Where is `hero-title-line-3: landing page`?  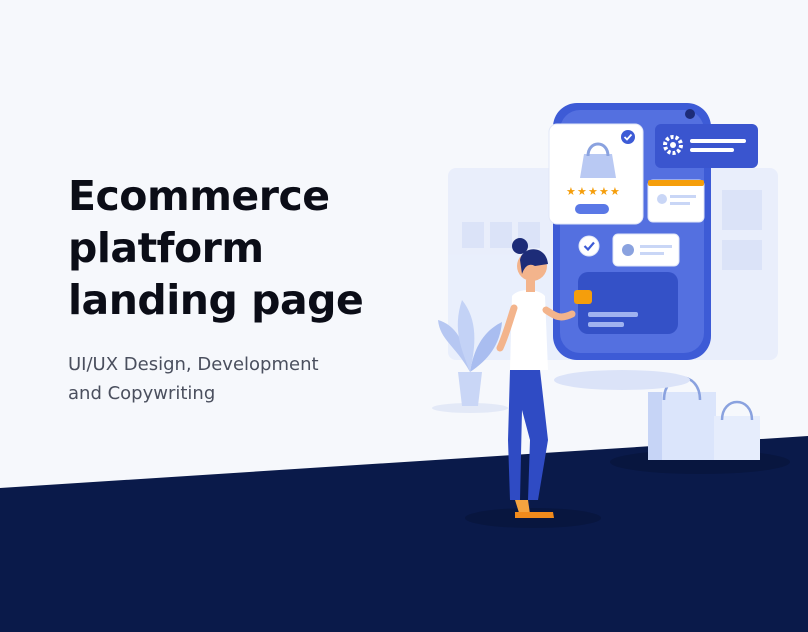 hero-title-line-3: landing page is located at coordinates (216, 300).